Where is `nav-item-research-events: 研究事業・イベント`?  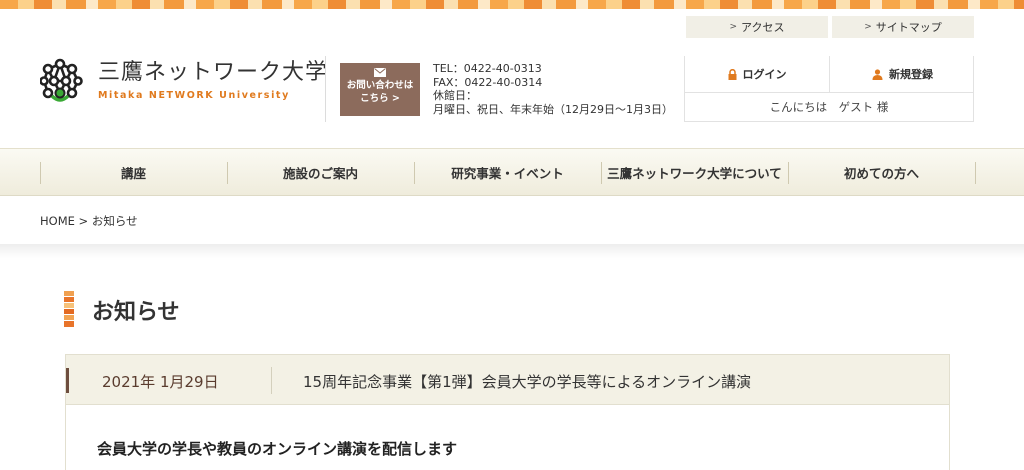
nav-item-research-events: 研究事業・イベント is located at coordinates (507, 172).